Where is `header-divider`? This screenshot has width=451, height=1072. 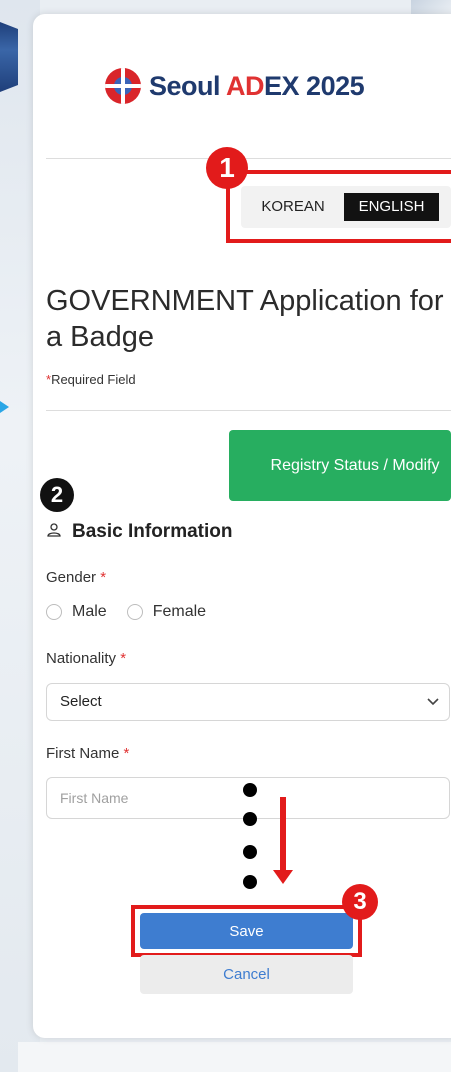
header-divider is located at coordinates (248, 158).